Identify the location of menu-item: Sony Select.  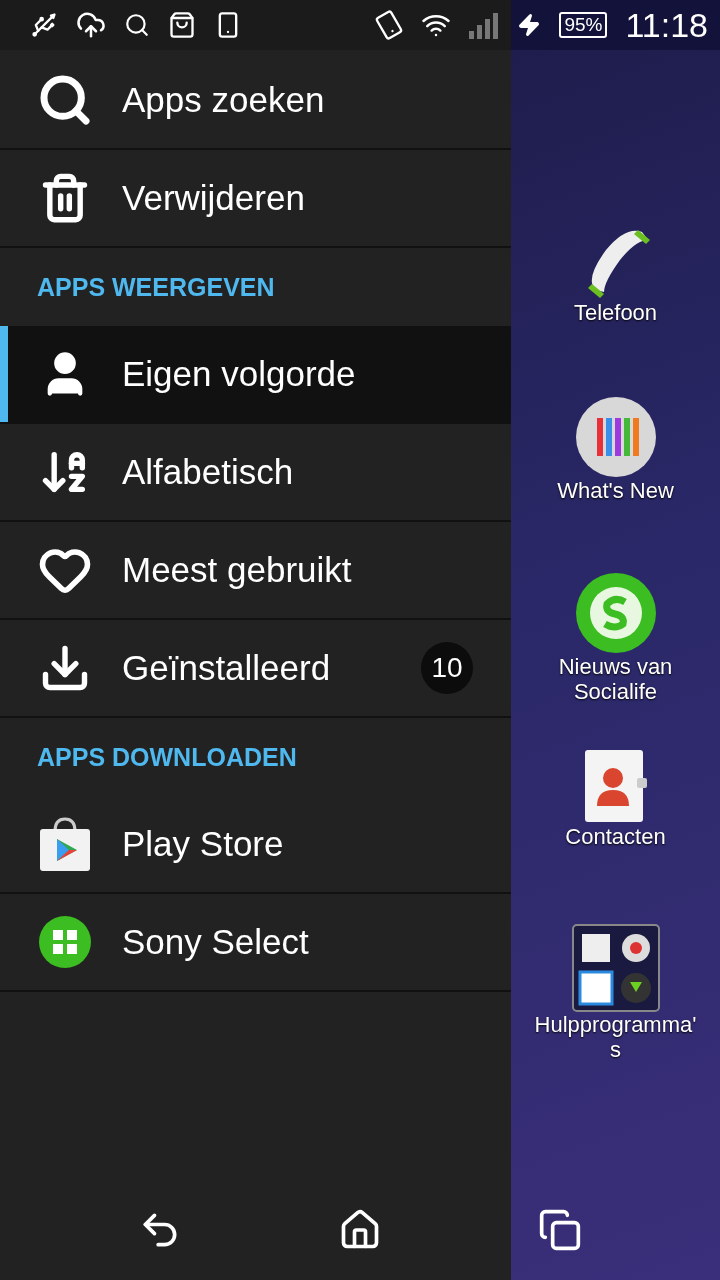
(255, 943).